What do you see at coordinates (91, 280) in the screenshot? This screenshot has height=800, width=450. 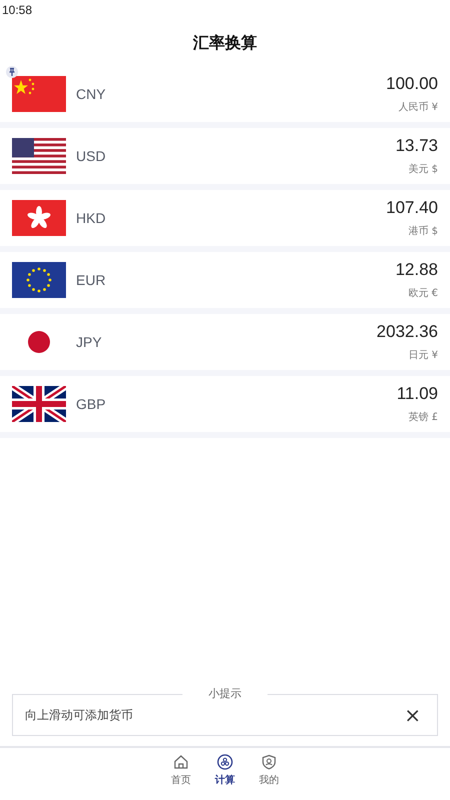 I see `currency-code: EUR` at bounding box center [91, 280].